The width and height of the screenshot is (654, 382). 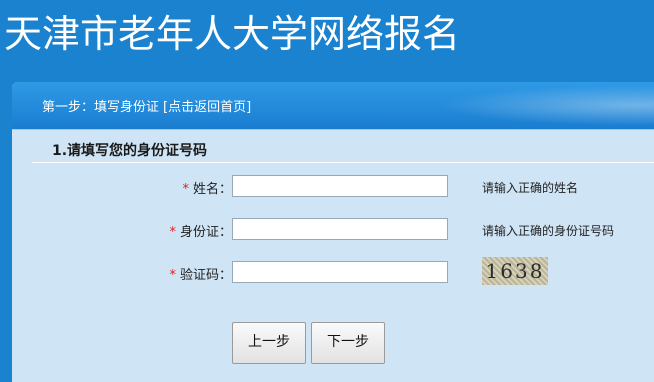 I want to click on panel-header: 第一步：填写身份证 [点击返回首页], so click(x=333, y=106).